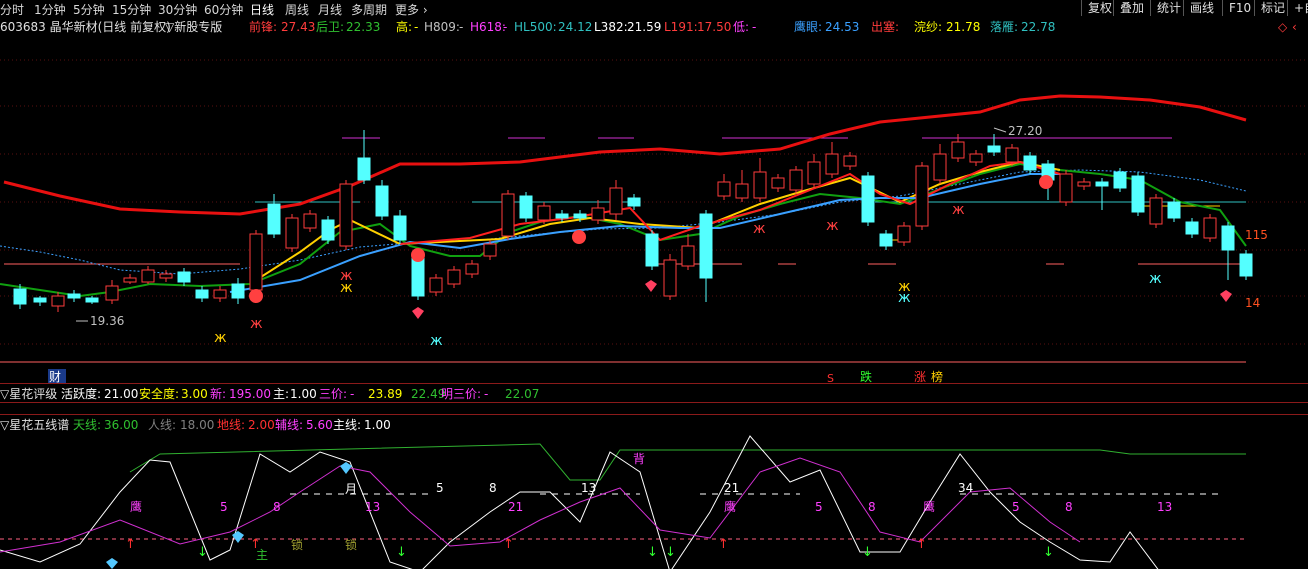 Image resolution: width=1308 pixels, height=569 pixels. What do you see at coordinates (1294, 27) in the screenshot?
I see `chevron-left-icon: ‹` at bounding box center [1294, 27].